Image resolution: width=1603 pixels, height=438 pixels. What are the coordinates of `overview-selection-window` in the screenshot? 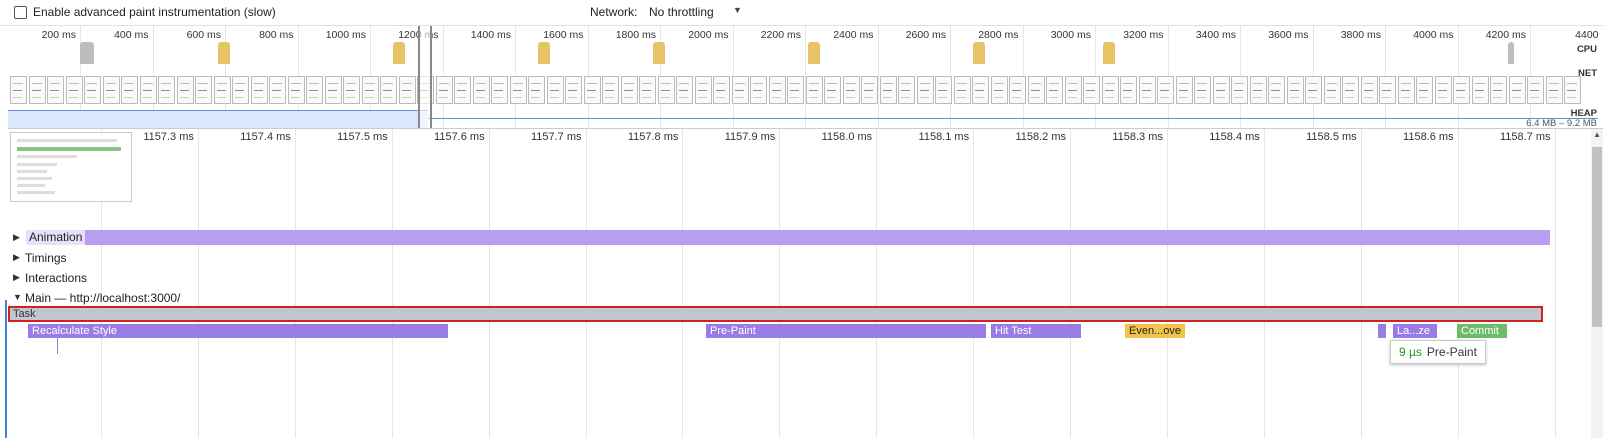 It's located at (425, 77).